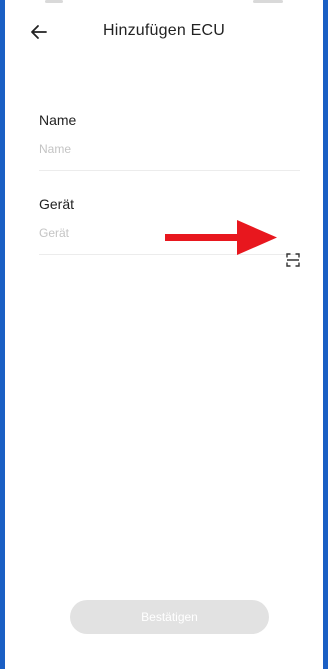 This screenshot has height=669, width=328. Describe the element at coordinates (169, 149) in the screenshot. I see `name-input` at that location.